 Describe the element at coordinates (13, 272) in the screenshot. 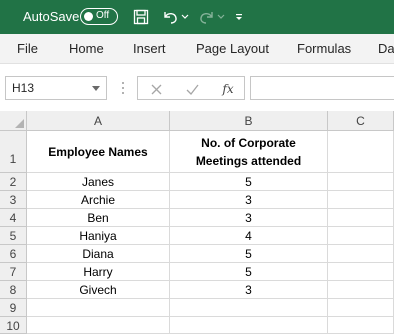

I see `row-header-7: 7` at that location.